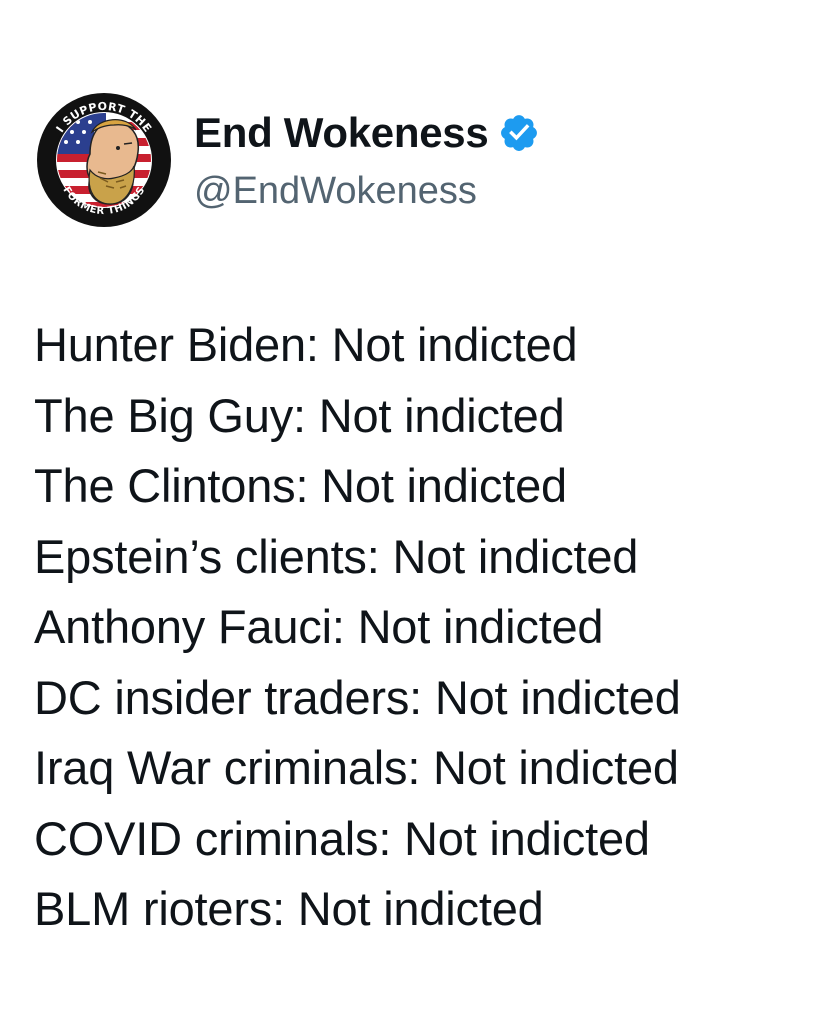 This screenshot has height=1024, width=840. I want to click on patriot-badge-avatar-icon: I SUPPORT THE FORMER THINGS, so click(104, 160).